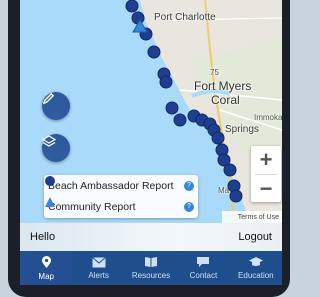  I want to click on map-attribution: Terms of Use, so click(252, 217).